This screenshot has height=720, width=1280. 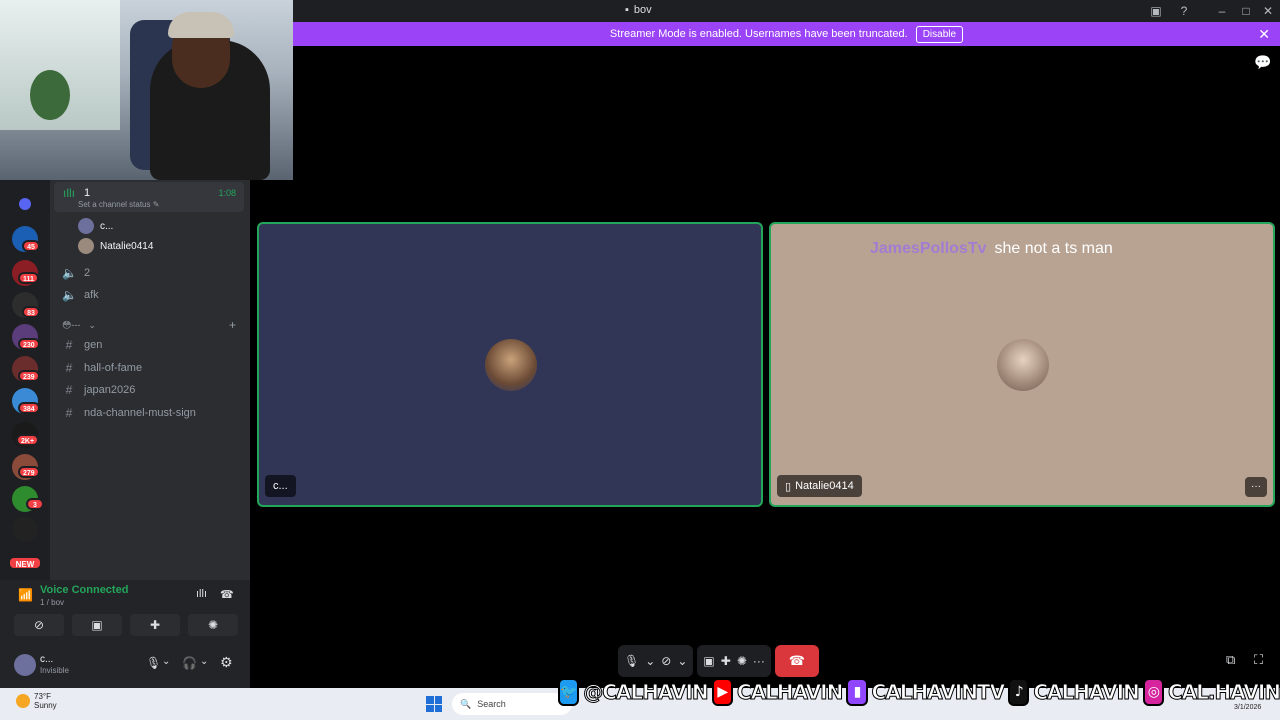 I want to click on signal-icon: 📶, so click(x=25, y=595).